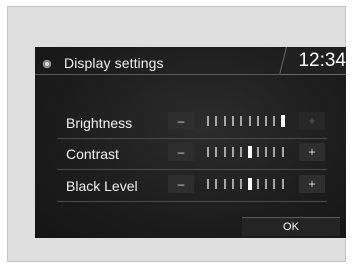 The image size is (355, 268). I want to click on setting-label: Contrast, so click(92, 154).